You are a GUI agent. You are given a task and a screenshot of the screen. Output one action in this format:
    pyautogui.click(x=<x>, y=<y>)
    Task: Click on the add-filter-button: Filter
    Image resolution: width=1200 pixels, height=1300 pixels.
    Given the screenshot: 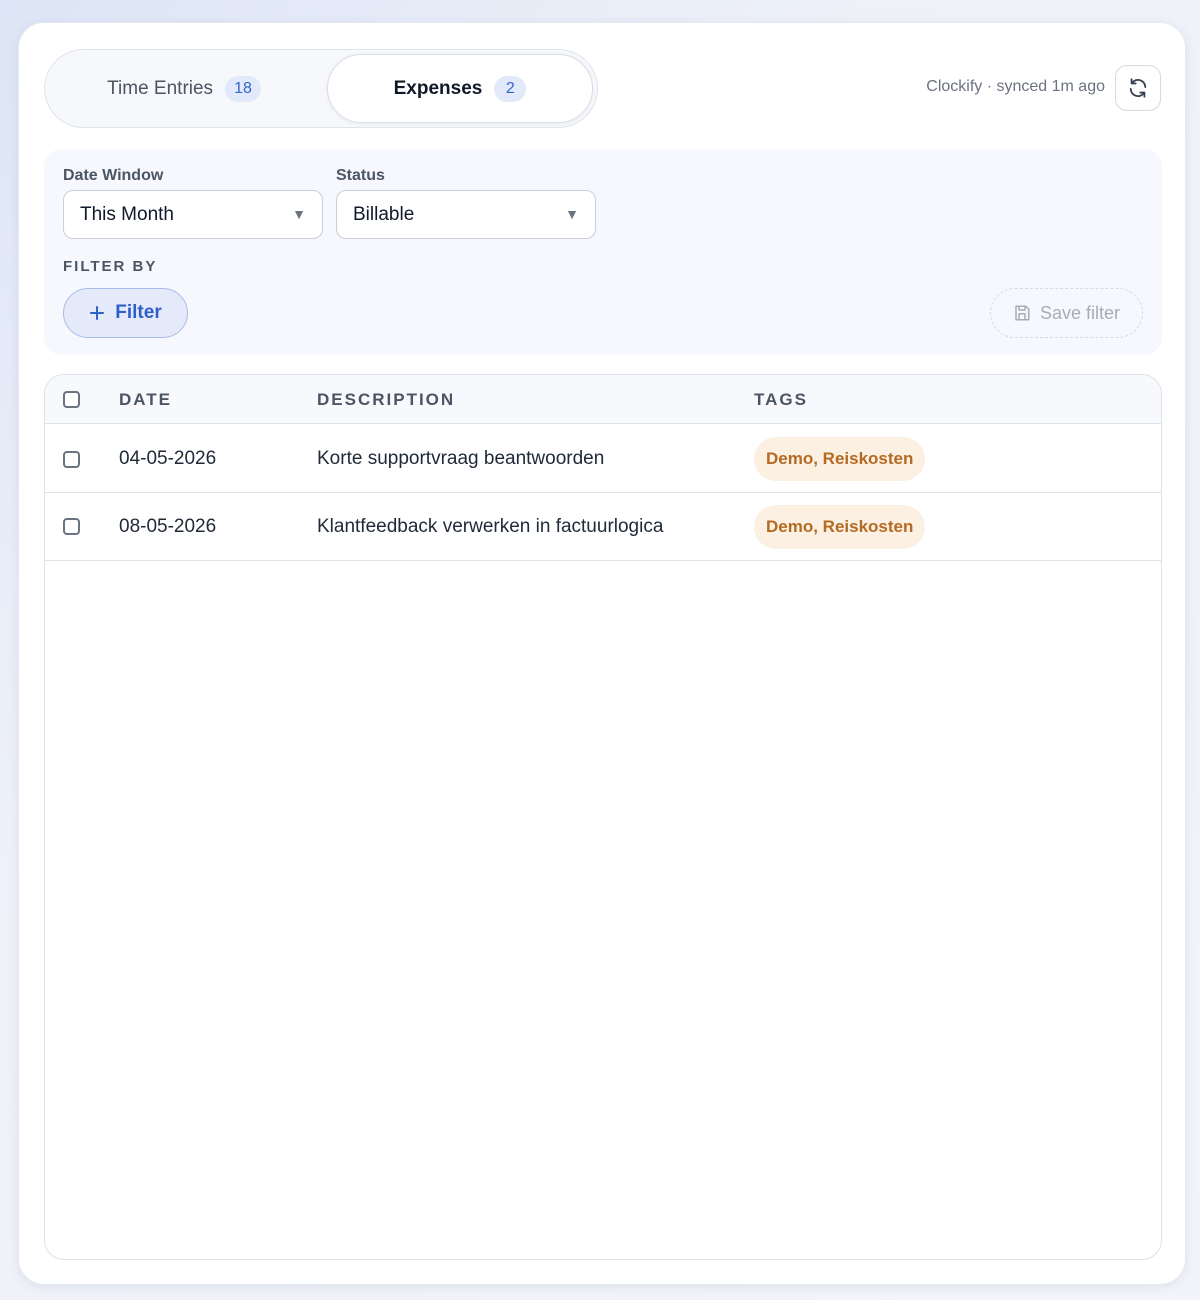 What is the action you would take?
    pyautogui.click(x=125, y=313)
    